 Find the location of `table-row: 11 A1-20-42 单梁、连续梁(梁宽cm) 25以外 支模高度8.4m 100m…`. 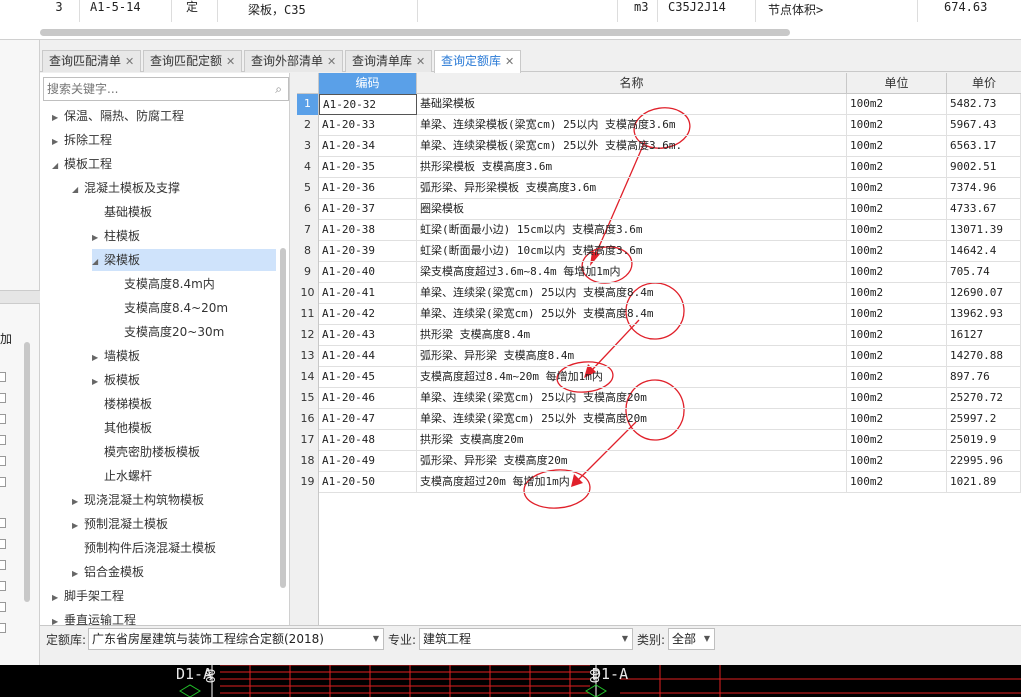

table-row: 11 A1-20-42 单梁、连续梁(梁宽cm) 25以外 支模高度8.4m 100m… is located at coordinates (659, 314).